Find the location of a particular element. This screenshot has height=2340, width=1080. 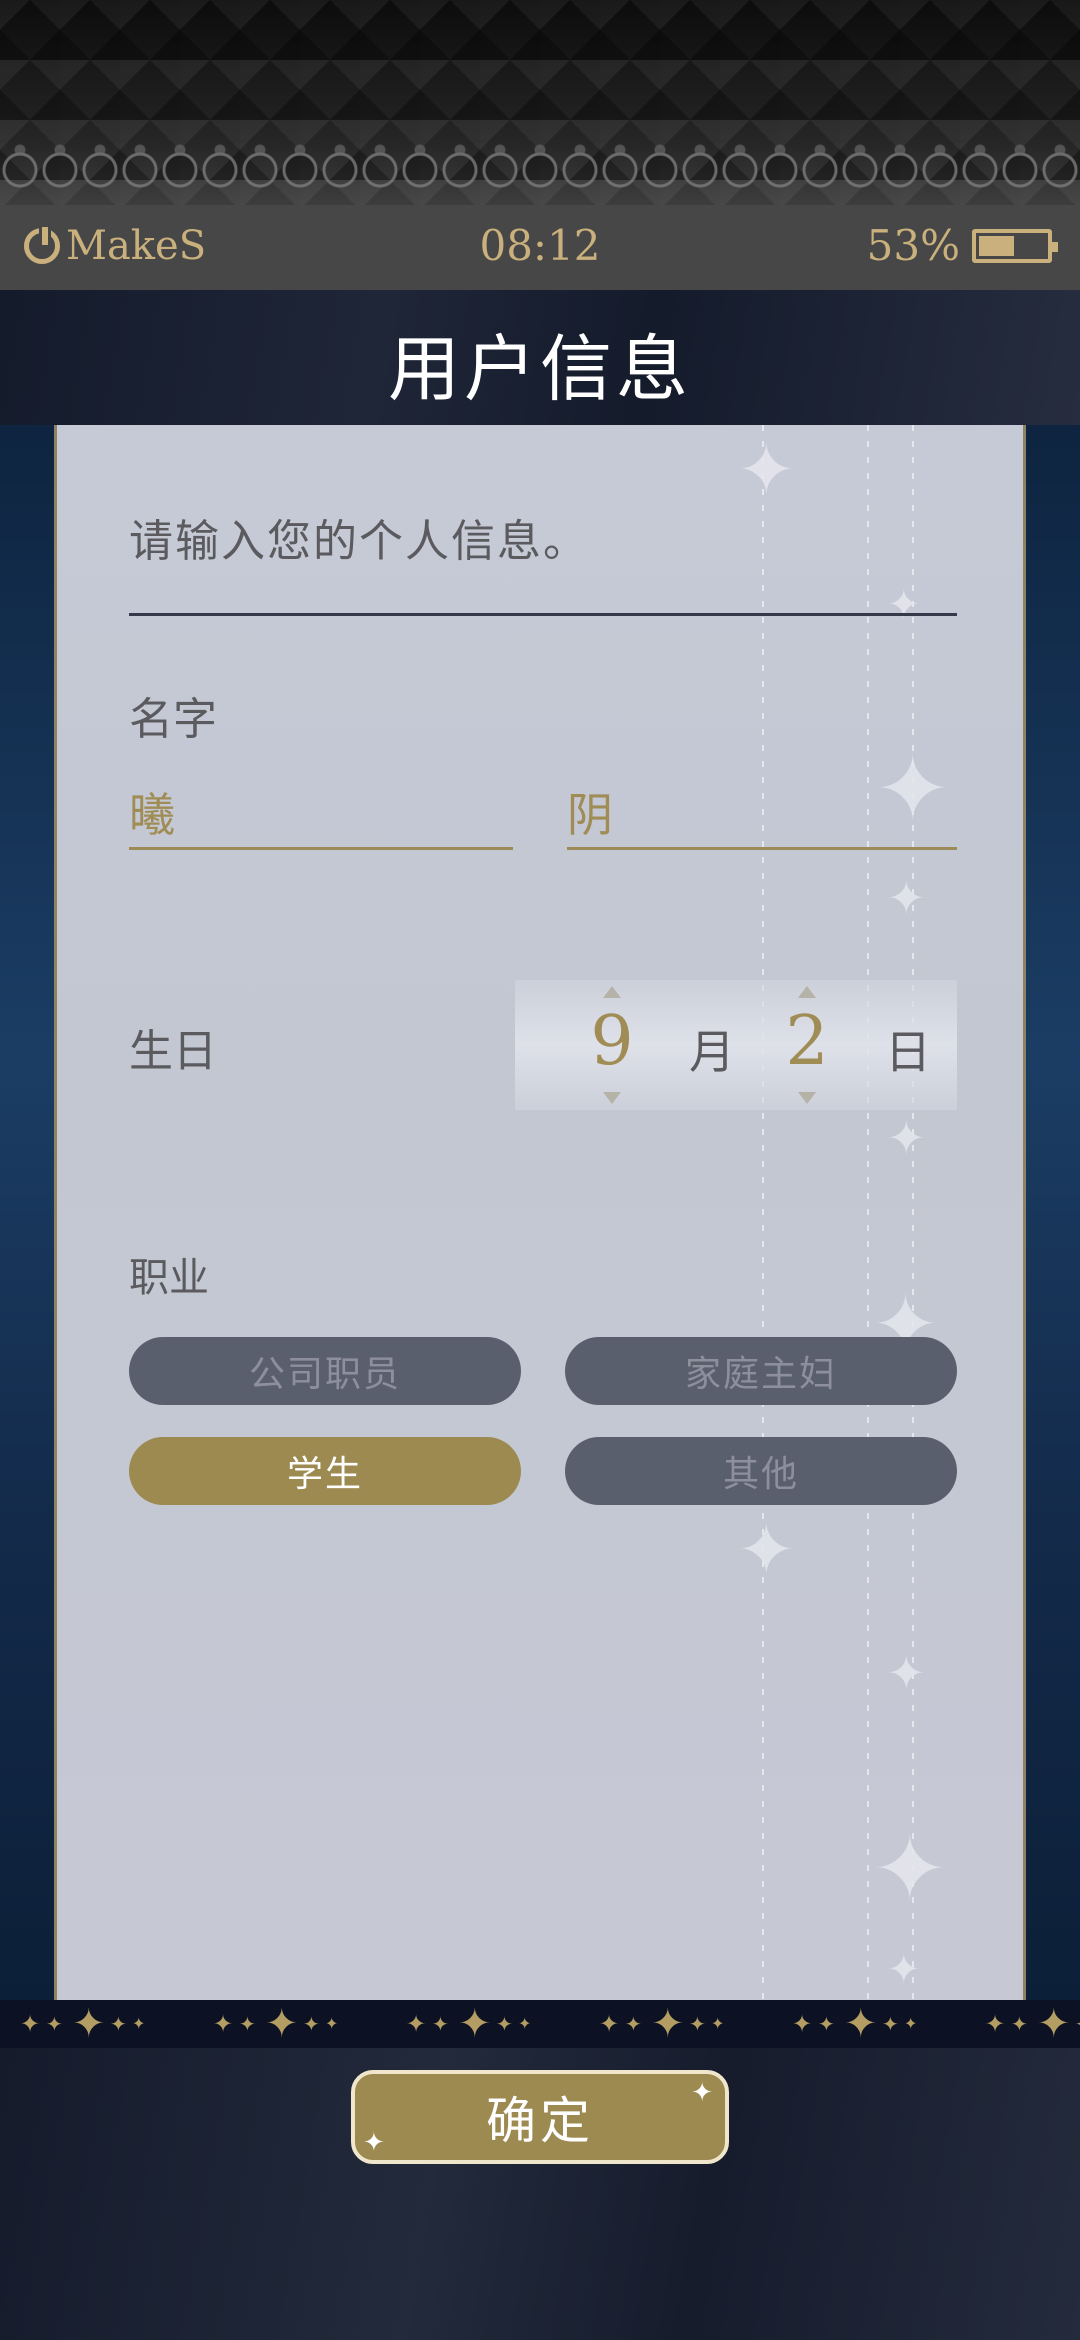

day-unit: 日 is located at coordinates (908, 1052).